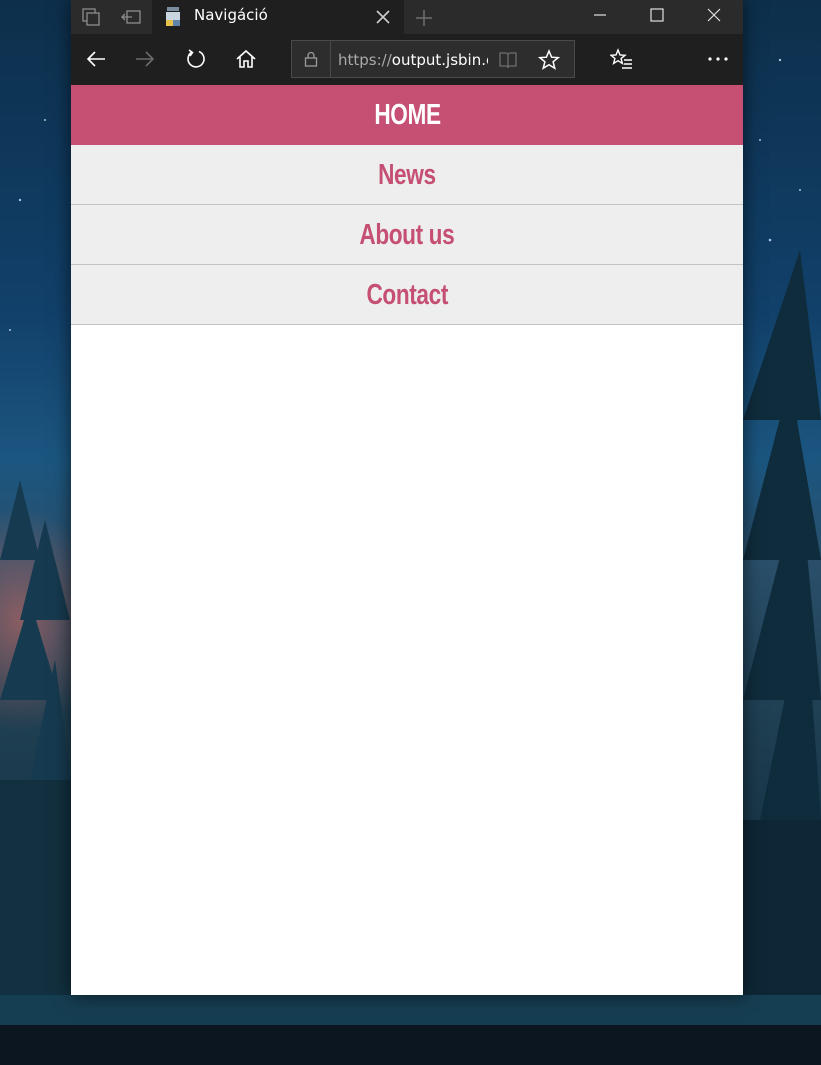  Describe the element at coordinates (714, 15) in the screenshot. I see `close-window-icon` at that location.